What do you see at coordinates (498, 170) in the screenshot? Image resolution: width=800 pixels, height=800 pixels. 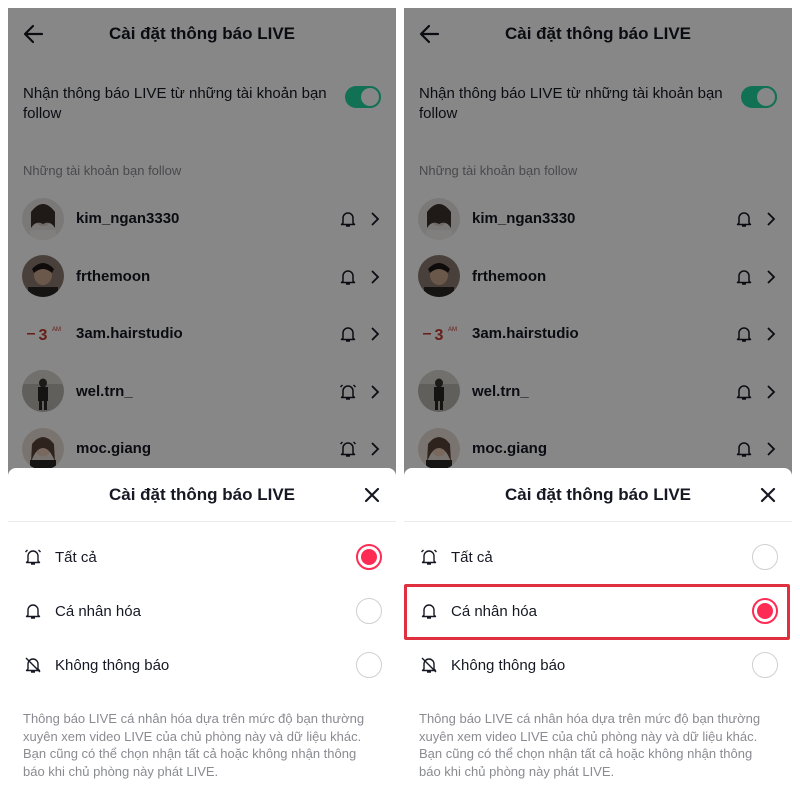 I see `section-label: Những tài khoản bạn follow` at bounding box center [498, 170].